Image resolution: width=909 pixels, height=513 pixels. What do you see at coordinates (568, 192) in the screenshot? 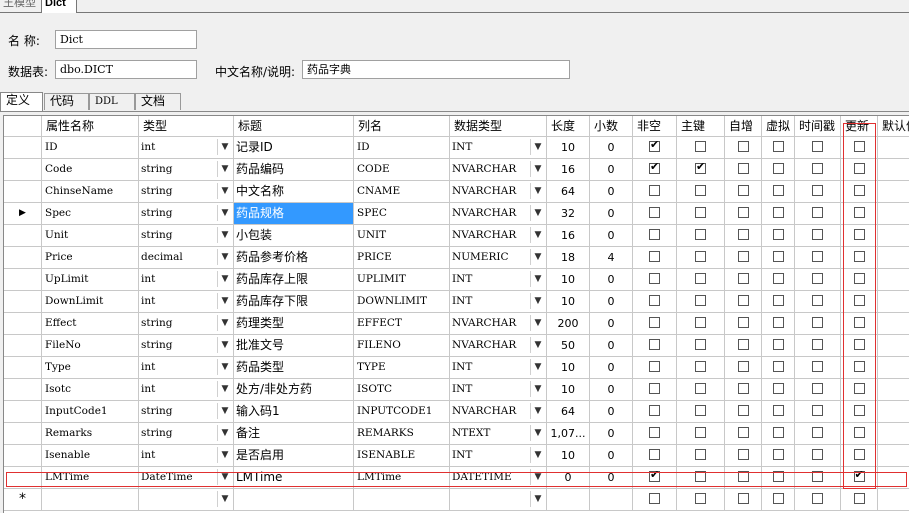
I see `len-cell: 64` at bounding box center [568, 192].